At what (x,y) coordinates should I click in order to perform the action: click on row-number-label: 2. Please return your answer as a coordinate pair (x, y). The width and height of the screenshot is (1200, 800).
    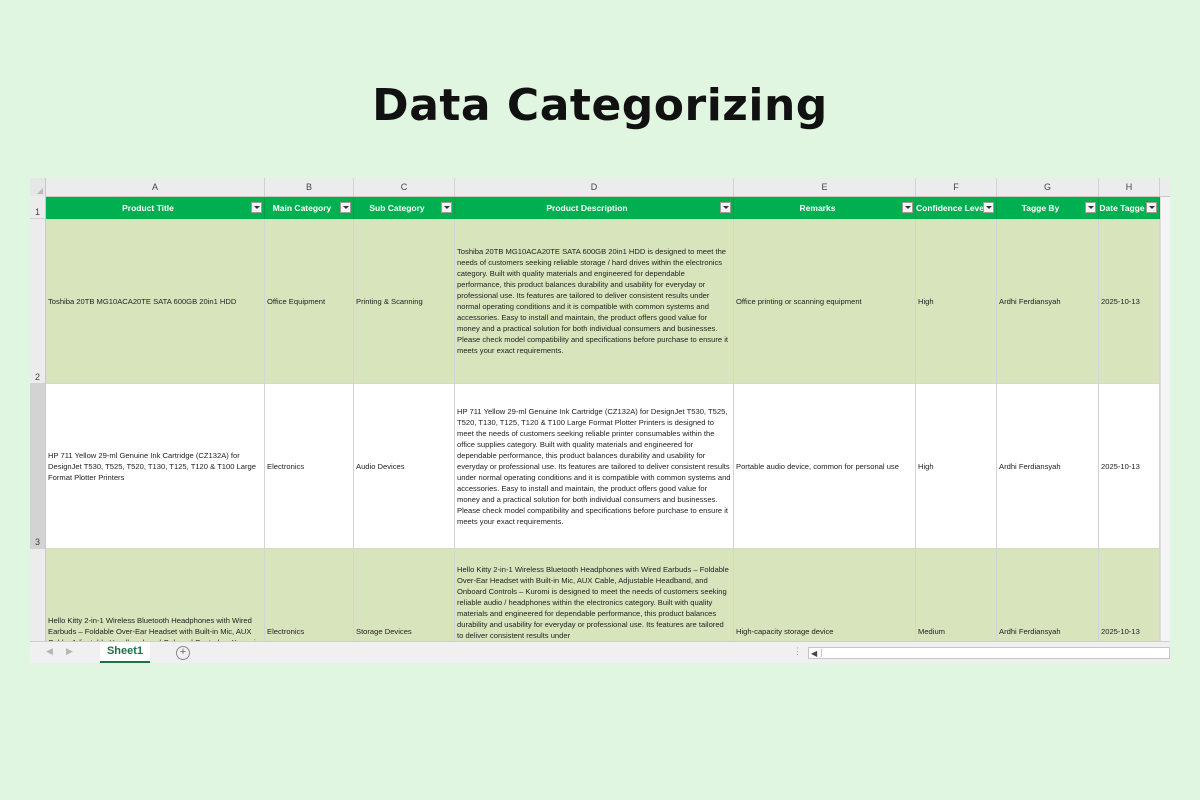
    Looking at the image, I should click on (37, 377).